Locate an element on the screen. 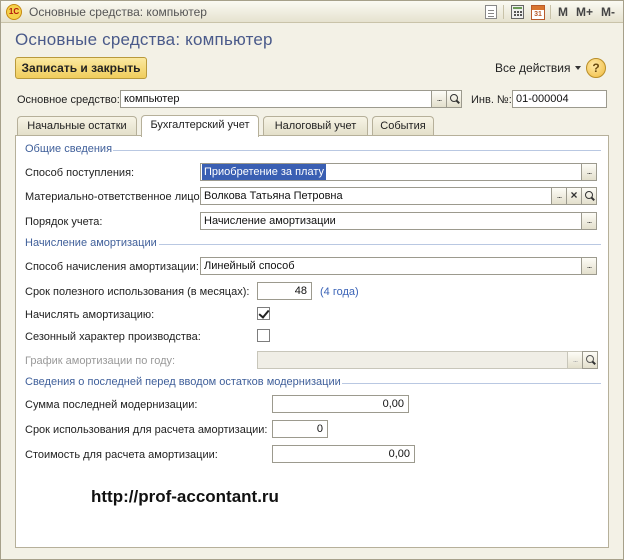  section-depreciation-title: Начисление амортизации is located at coordinates (91, 243).